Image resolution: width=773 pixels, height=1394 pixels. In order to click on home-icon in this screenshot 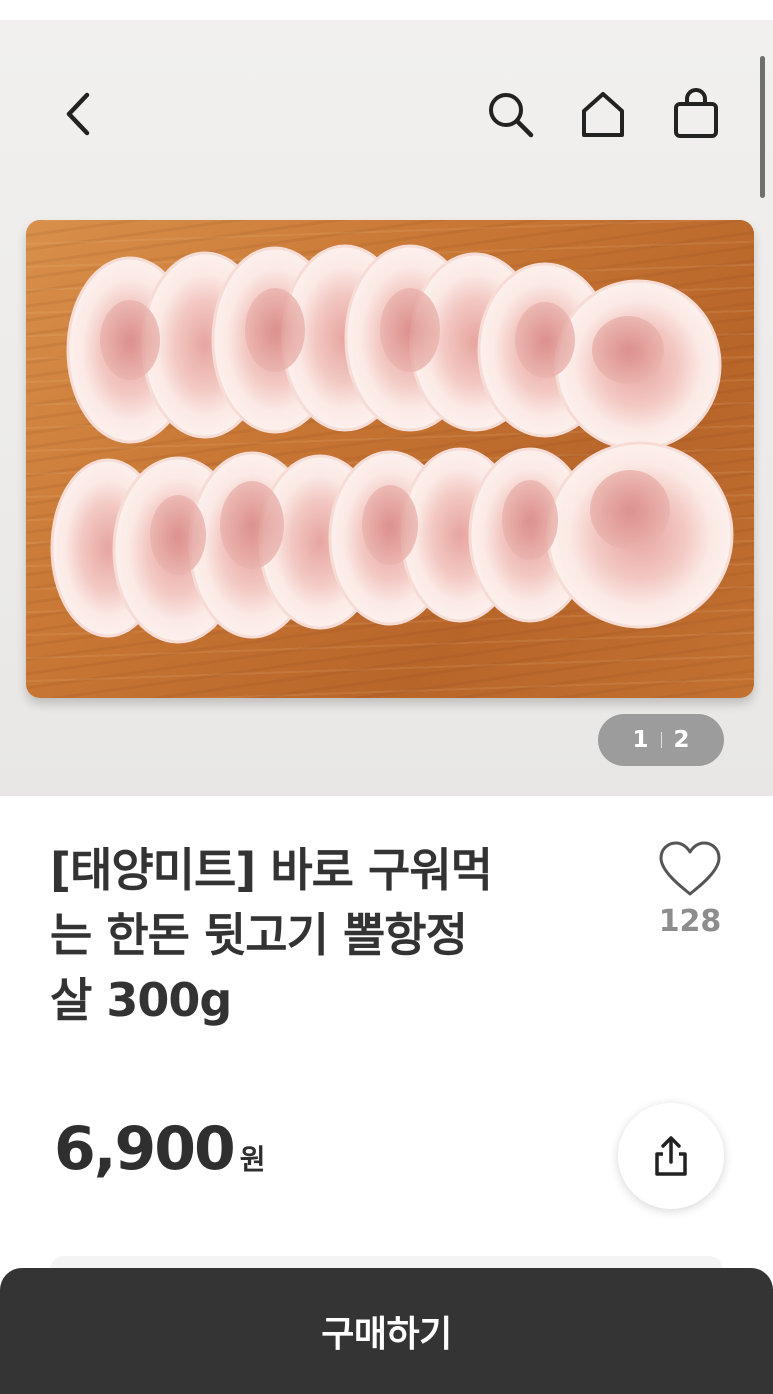, I will do `click(603, 114)`.